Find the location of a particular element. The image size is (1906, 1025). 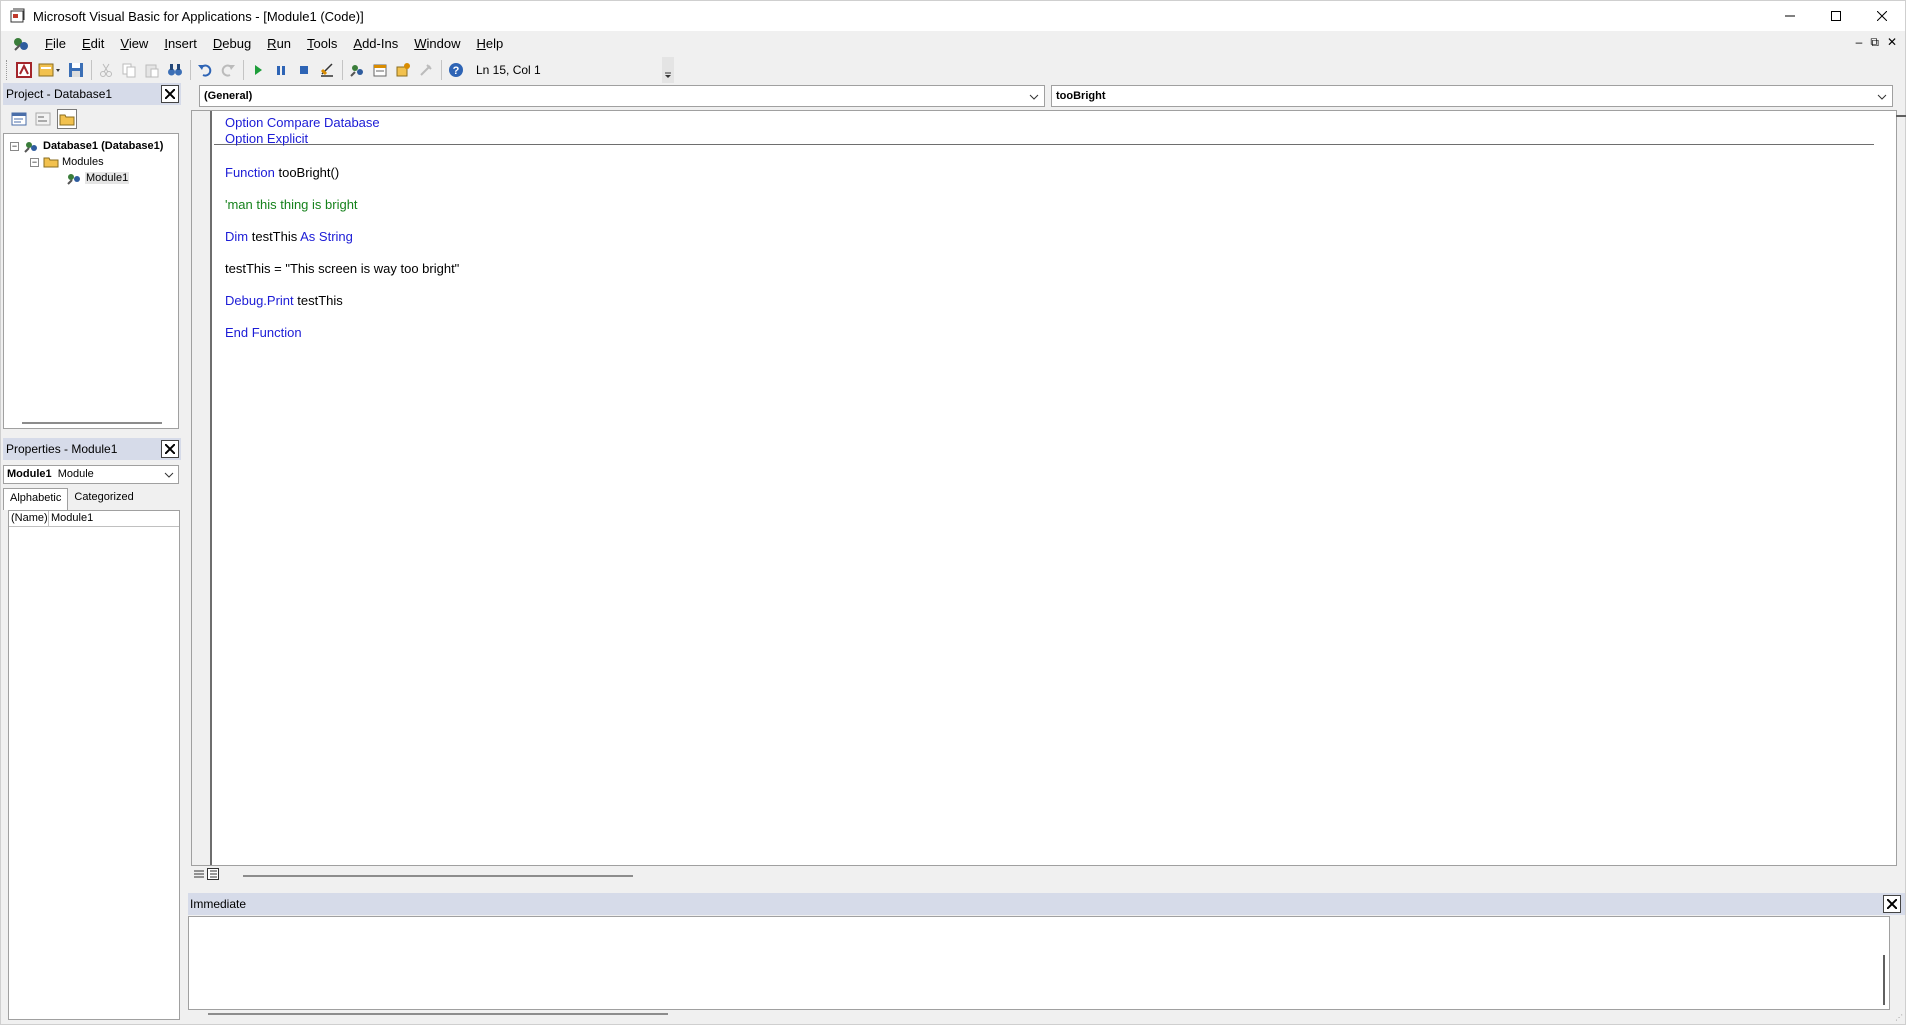

code-horizontal-scrollbar is located at coordinates (438, 876).